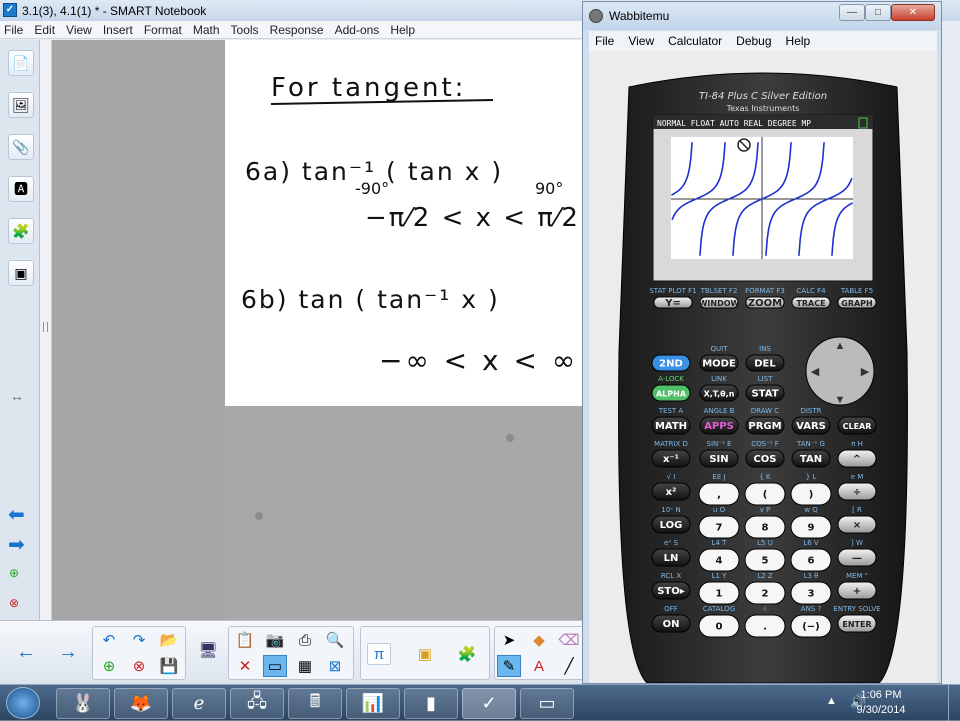 The image size is (960, 721). Describe the element at coordinates (856, 624) in the screenshot. I see `row9-key-4-label: ENTER` at that location.